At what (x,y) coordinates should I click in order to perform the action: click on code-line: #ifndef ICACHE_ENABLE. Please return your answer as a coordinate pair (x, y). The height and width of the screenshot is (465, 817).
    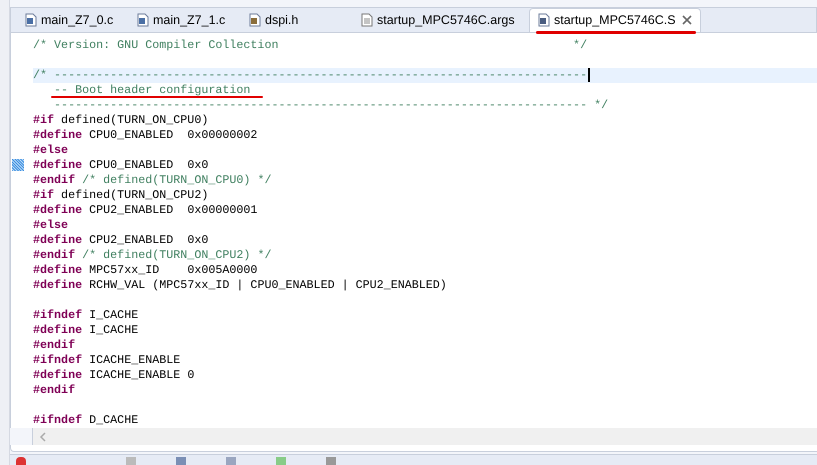
    Looking at the image, I should click on (106, 360).